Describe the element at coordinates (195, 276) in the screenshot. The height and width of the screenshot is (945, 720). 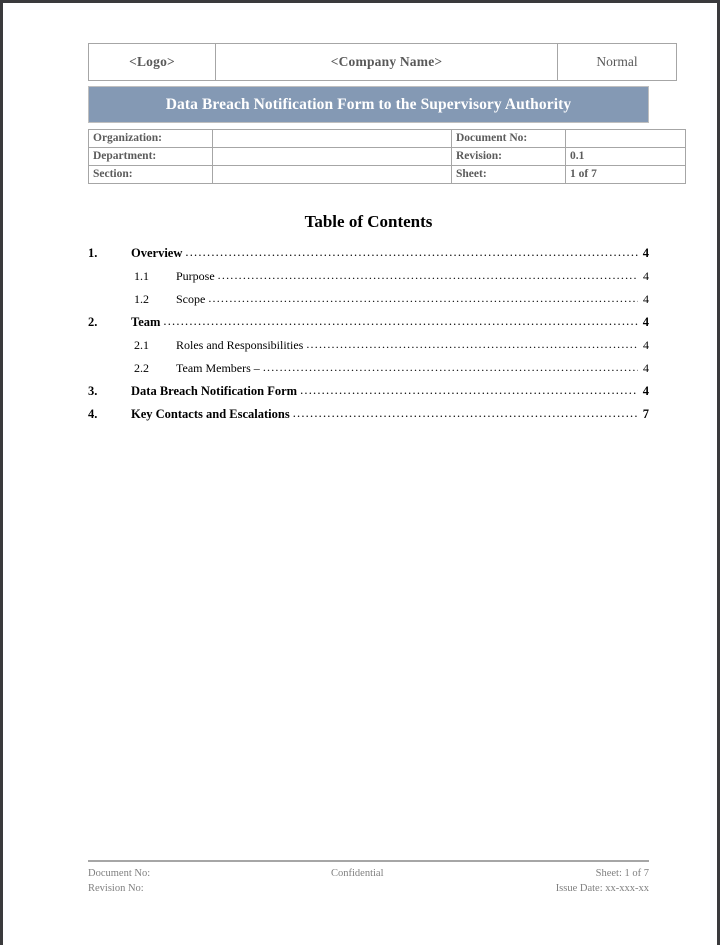
I see `toc-entry-title: Purpose` at that location.